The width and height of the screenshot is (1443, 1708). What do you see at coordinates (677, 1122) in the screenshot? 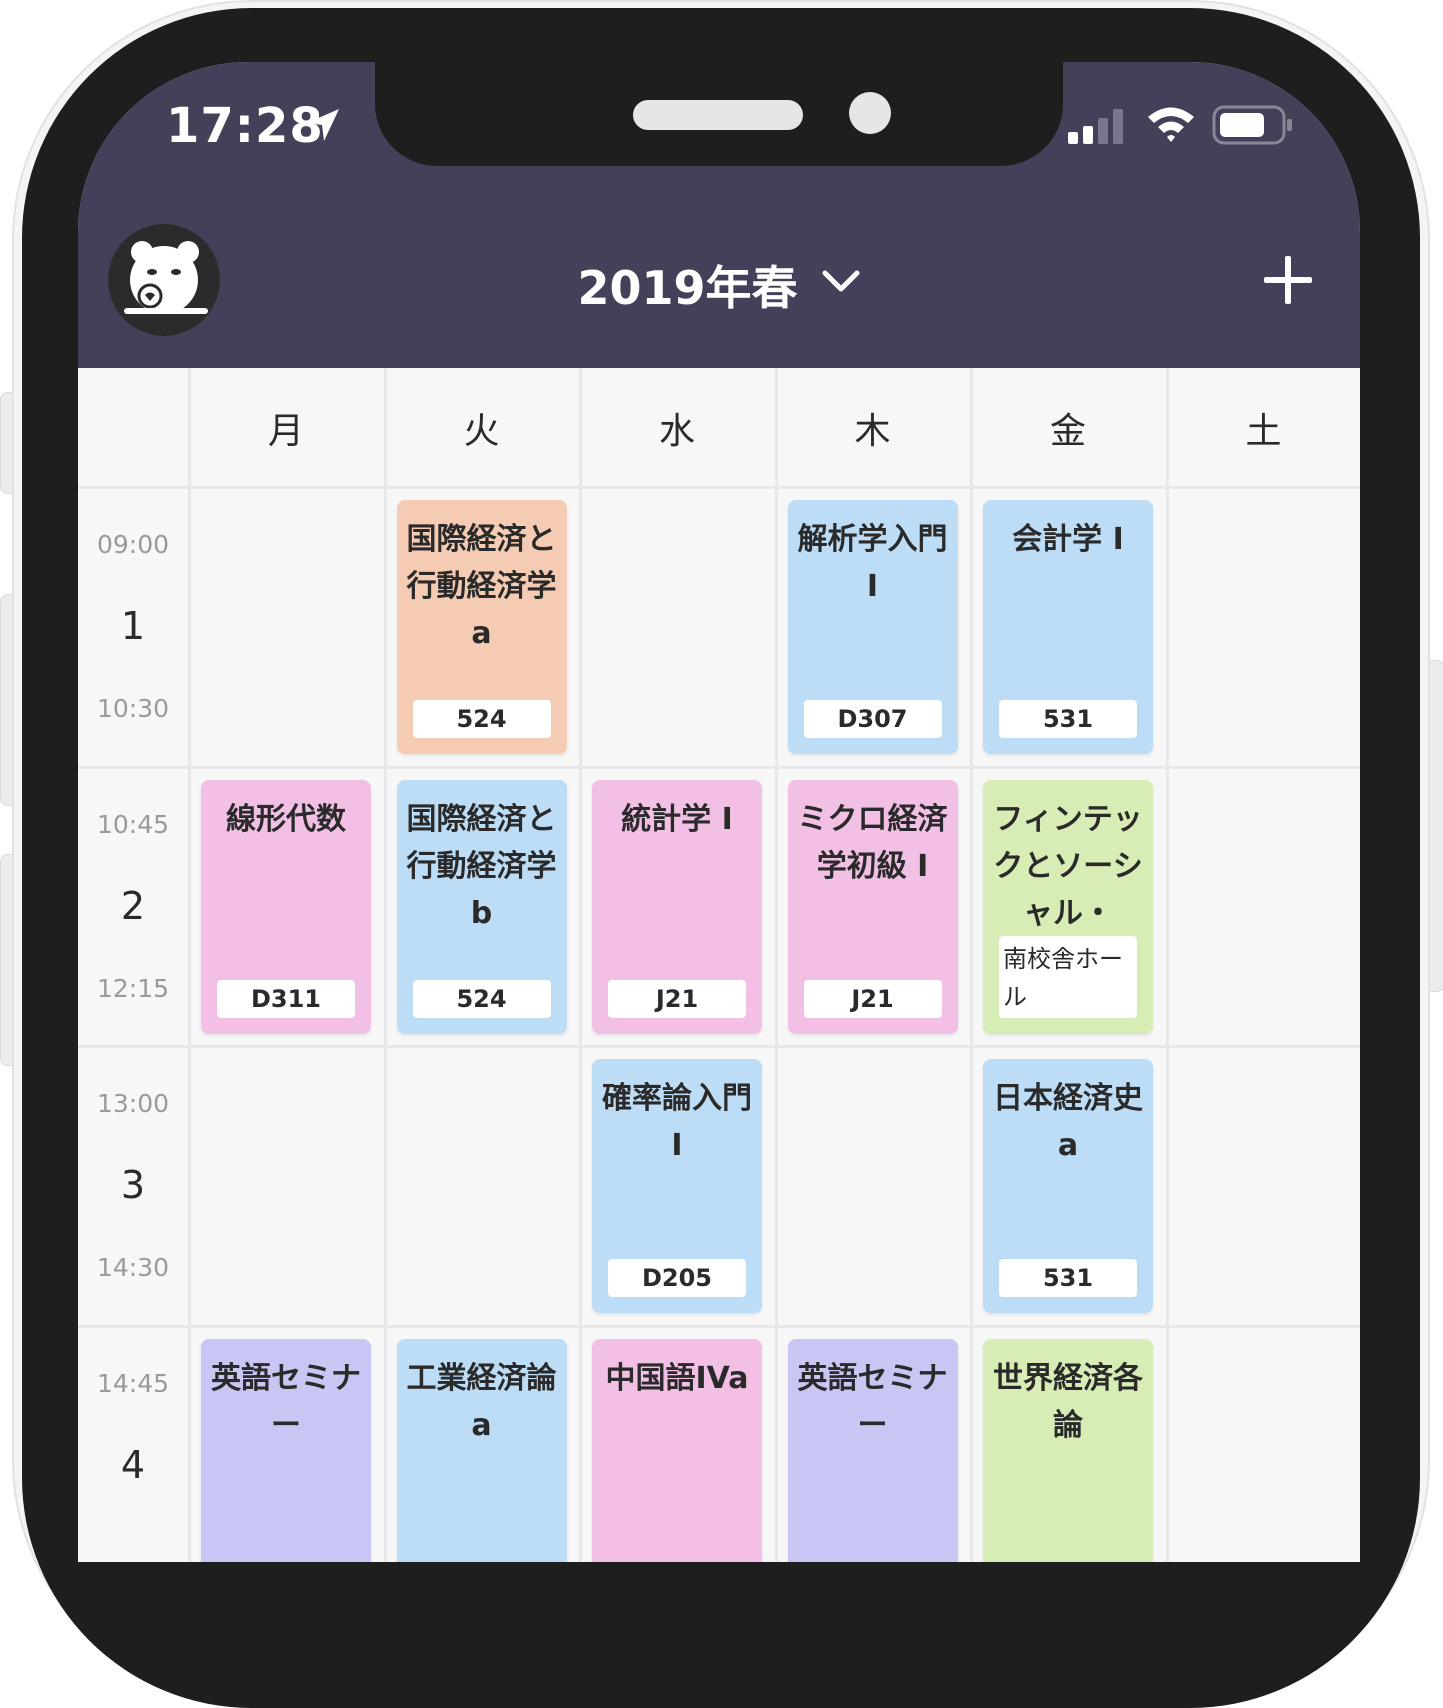
I see `course-name: 確率論入門 I` at bounding box center [677, 1122].